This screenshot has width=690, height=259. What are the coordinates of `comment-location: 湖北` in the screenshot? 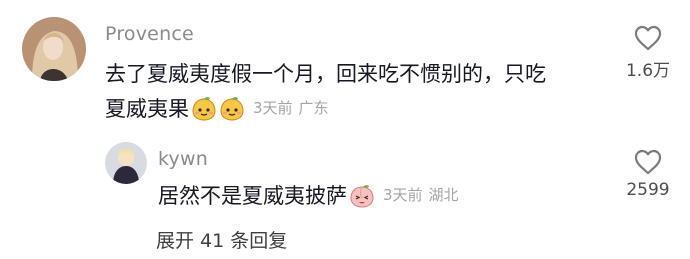 It's located at (443, 195).